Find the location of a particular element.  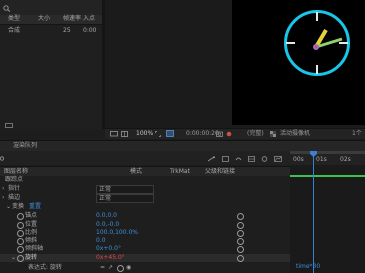

transform-reset-link: 重置 is located at coordinates (35, 207).